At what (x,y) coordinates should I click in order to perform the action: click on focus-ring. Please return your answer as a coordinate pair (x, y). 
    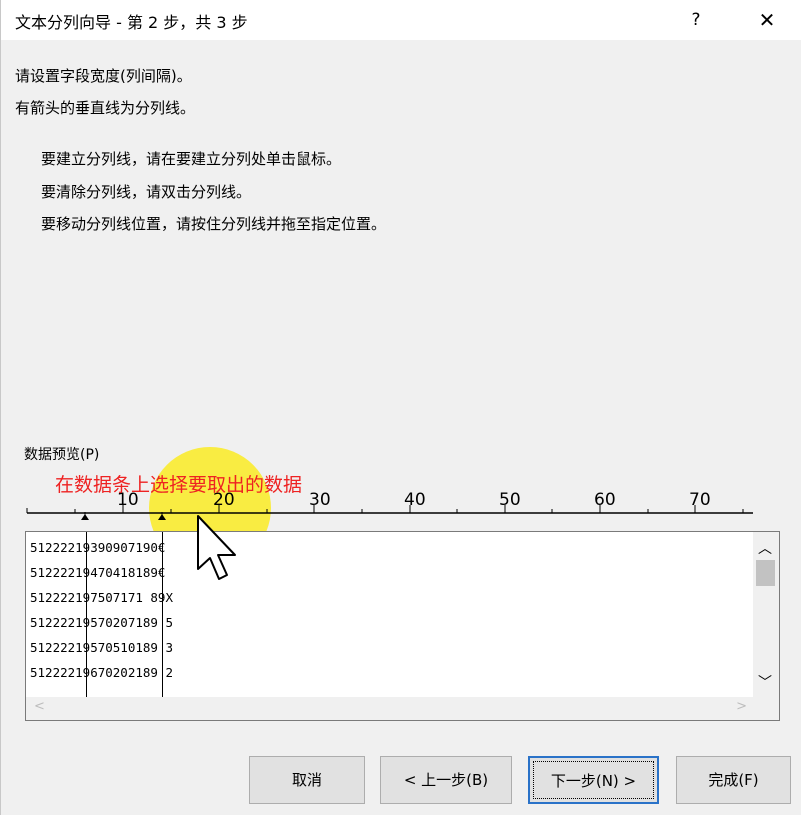
    Looking at the image, I should click on (593, 780).